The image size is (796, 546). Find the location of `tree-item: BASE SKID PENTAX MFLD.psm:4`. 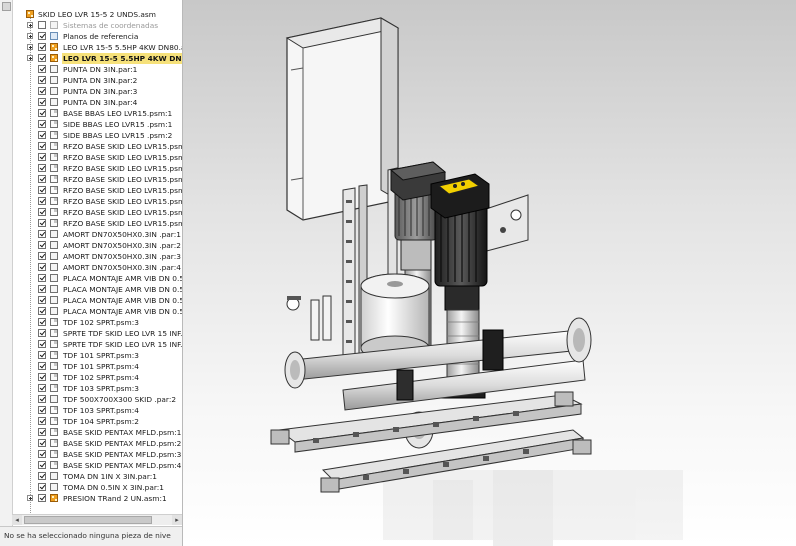

tree-item: BASE SKID PENTAX MFLD.psm:4 is located at coordinates (91, 465).